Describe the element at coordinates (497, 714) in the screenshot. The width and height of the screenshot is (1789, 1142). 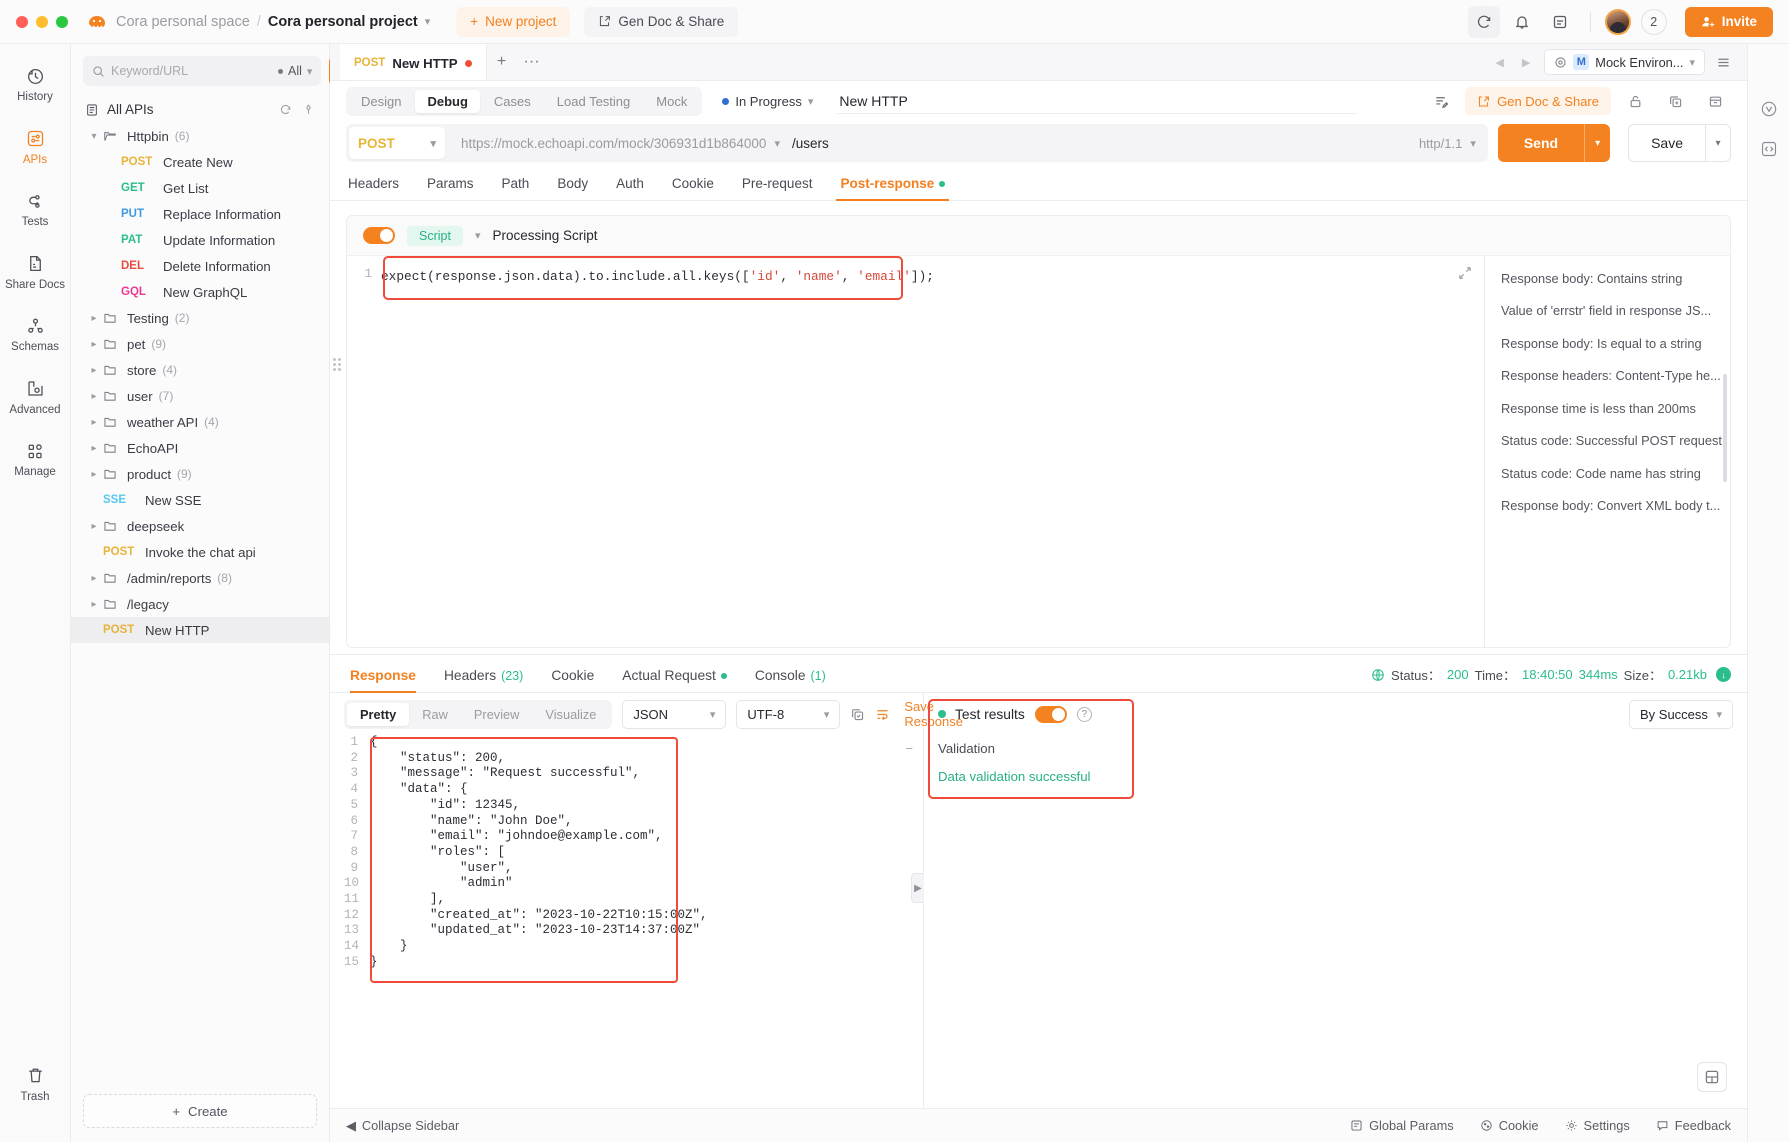
I see `format-preview: Preview` at that location.